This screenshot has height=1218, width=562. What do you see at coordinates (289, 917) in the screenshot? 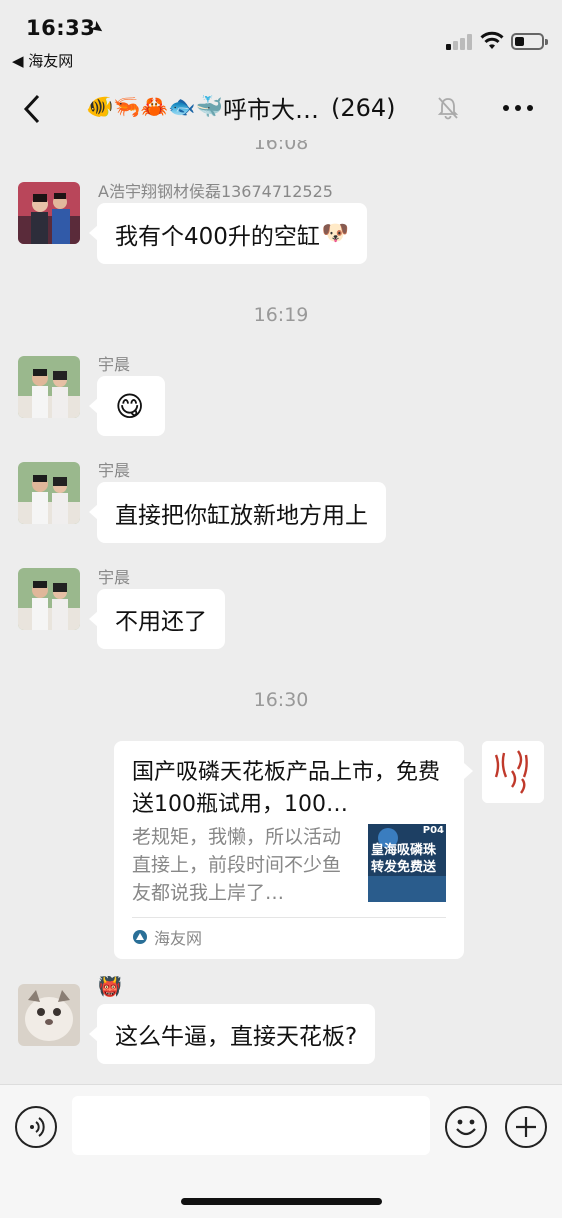
I see `divider` at bounding box center [289, 917].